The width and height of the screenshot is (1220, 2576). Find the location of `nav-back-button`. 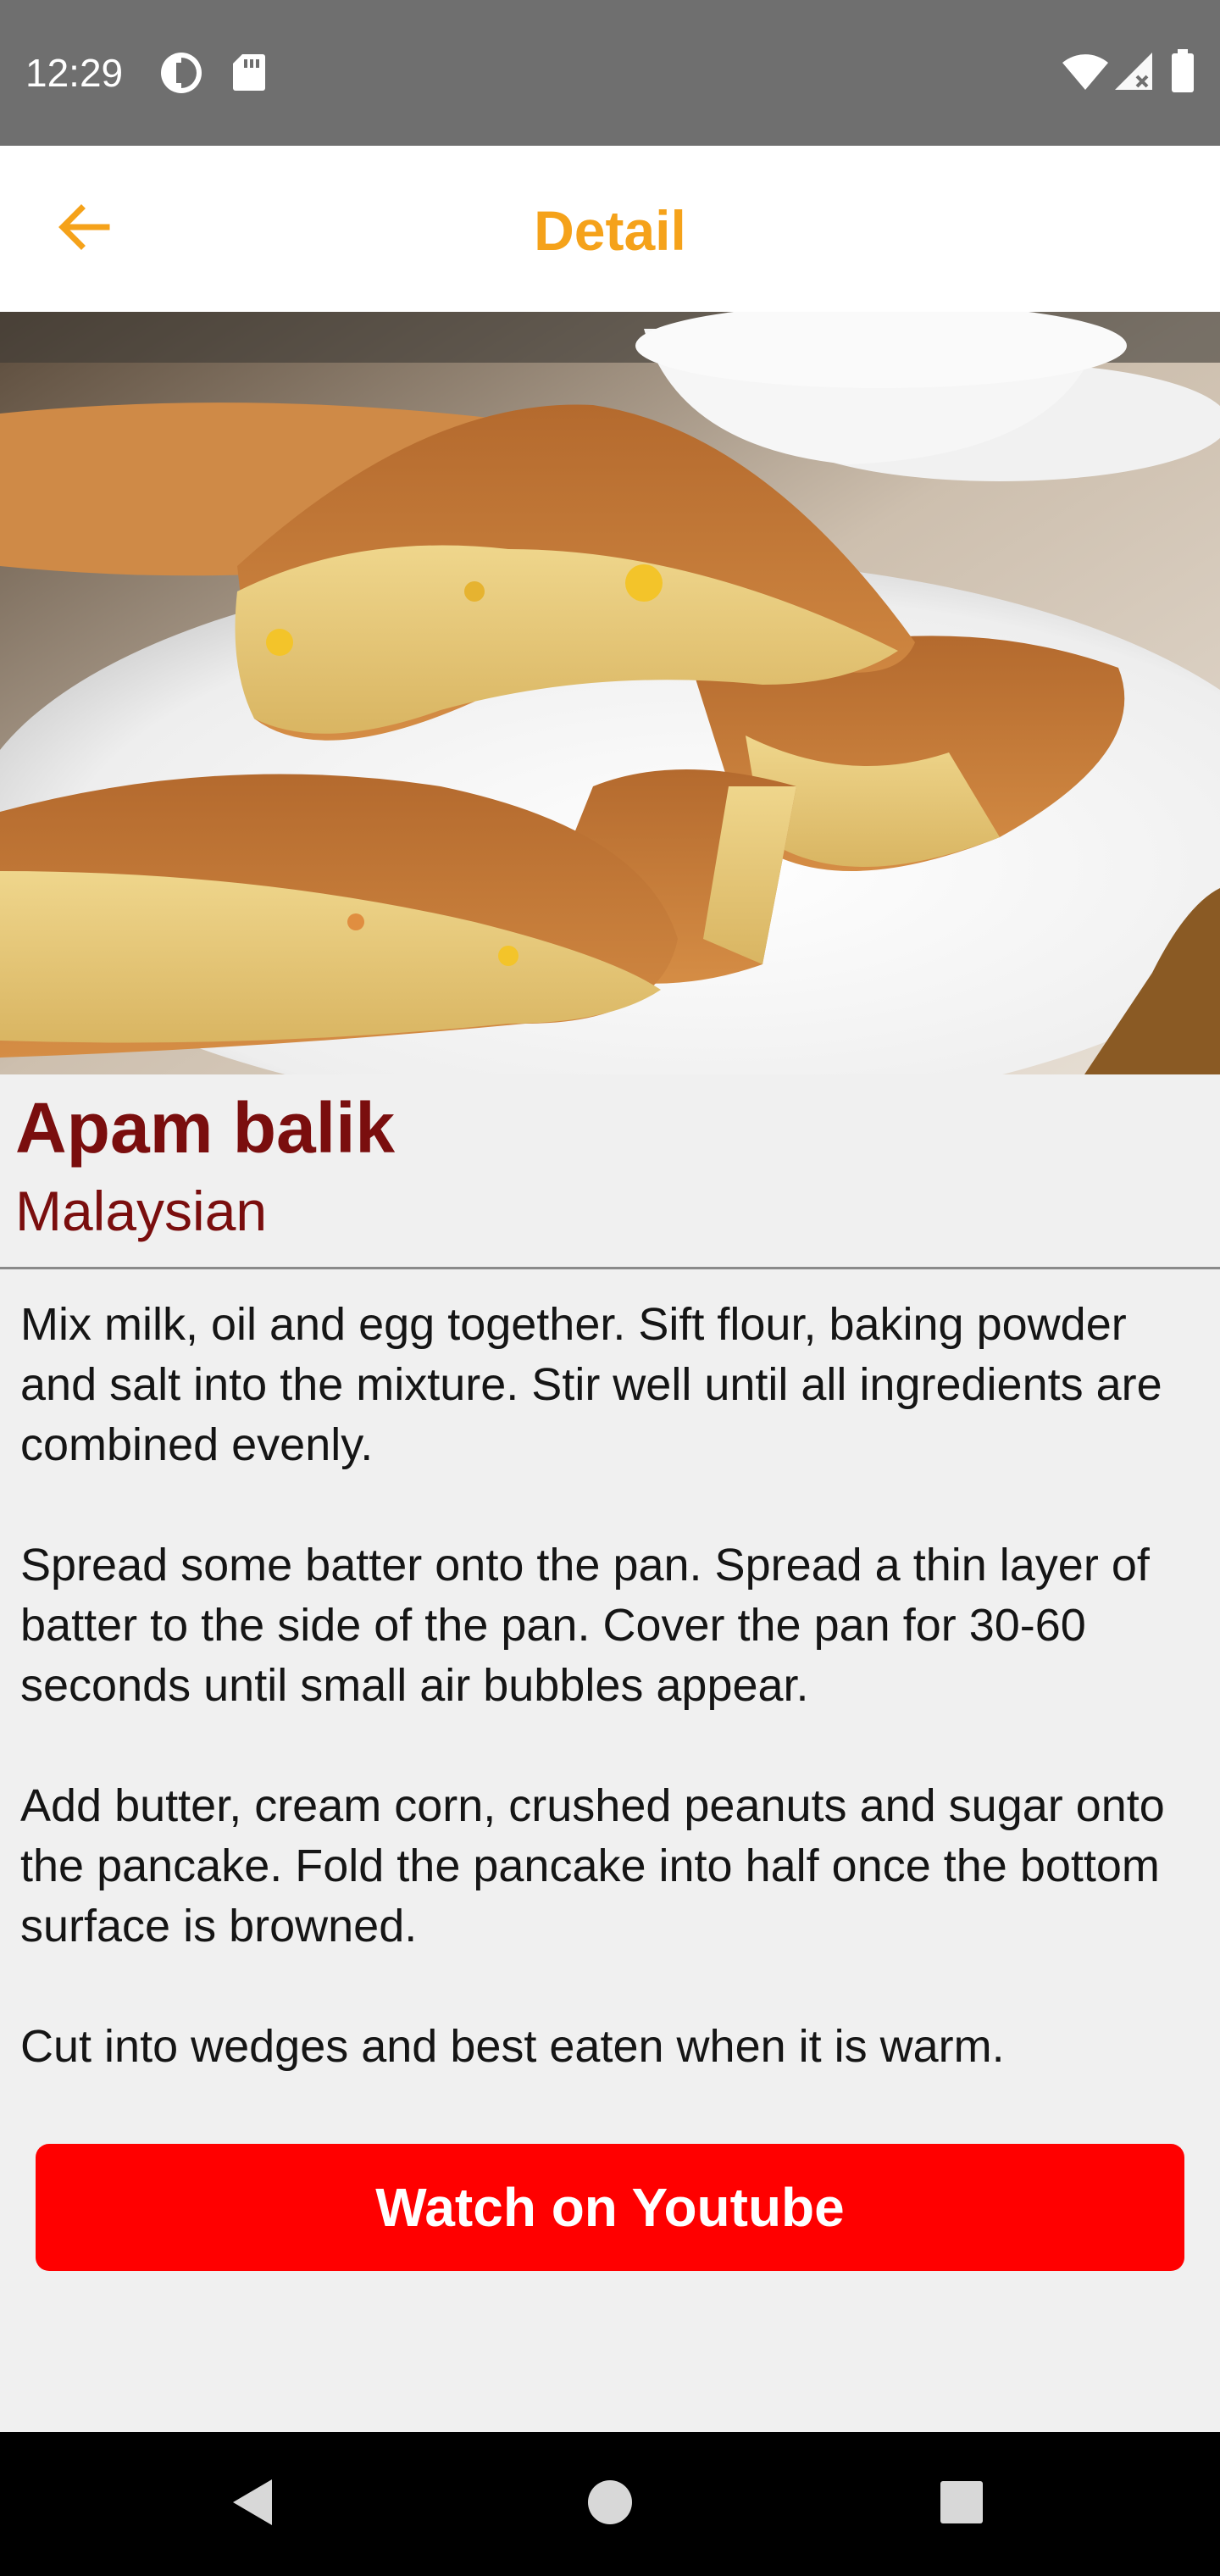

nav-back-button is located at coordinates (253, 2504).